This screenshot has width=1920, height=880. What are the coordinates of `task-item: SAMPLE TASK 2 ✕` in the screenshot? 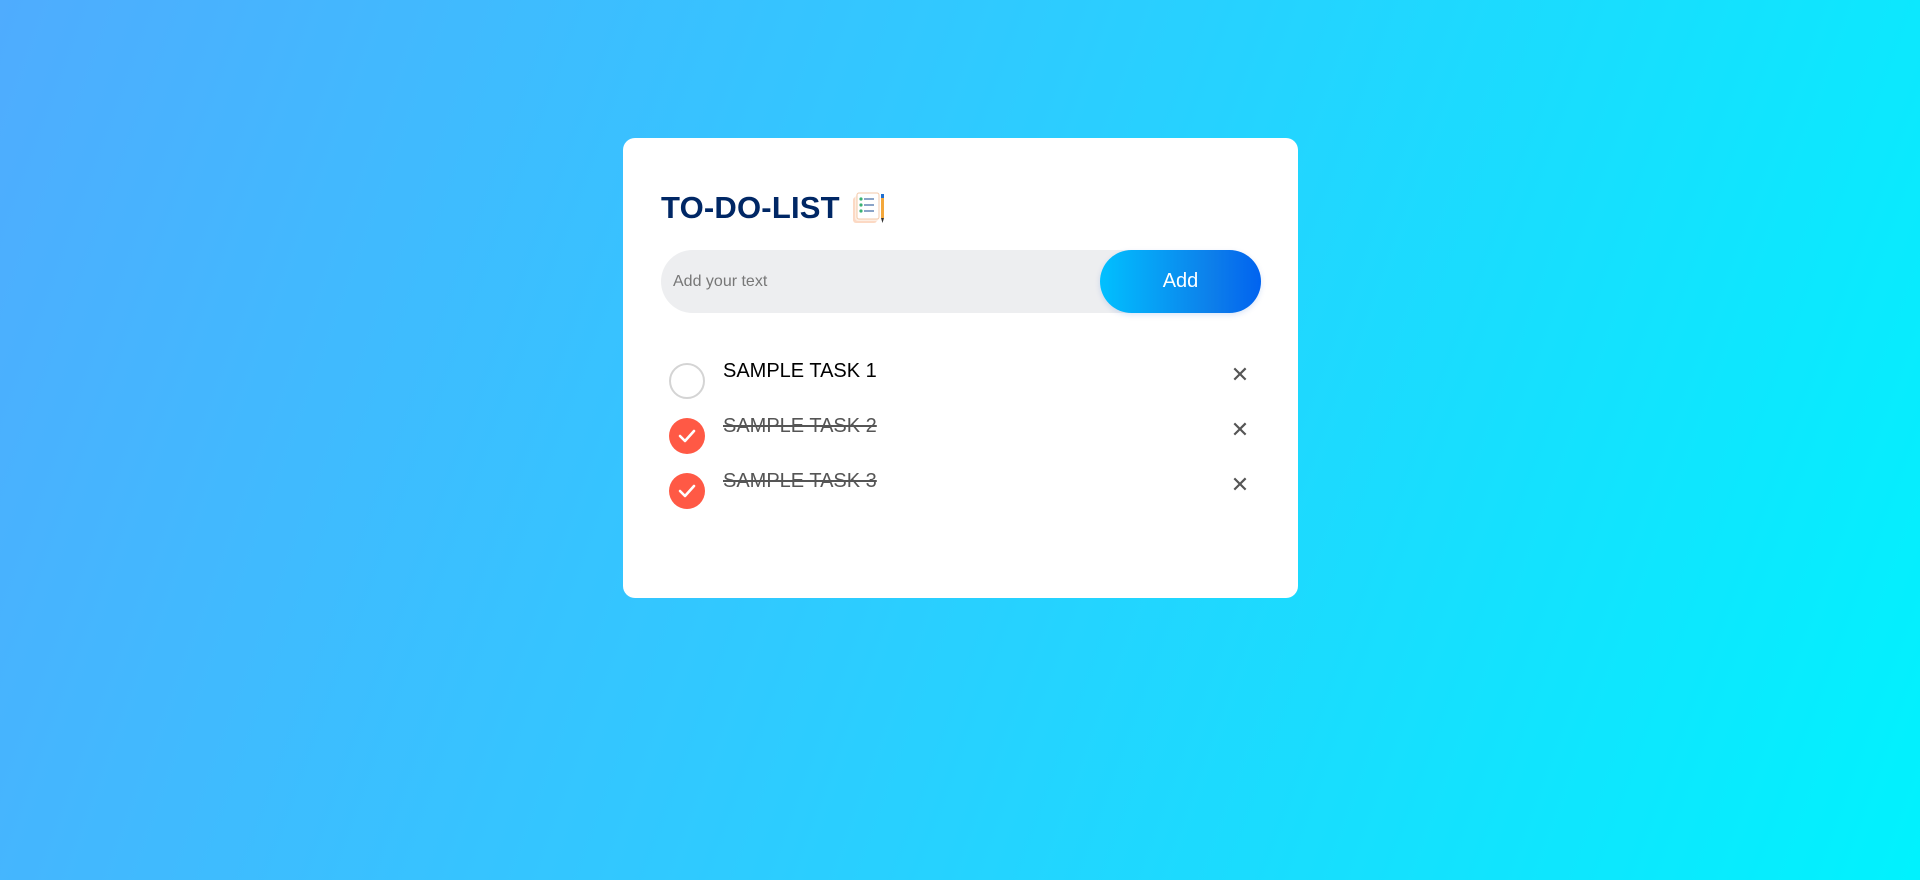 It's located at (961, 435).